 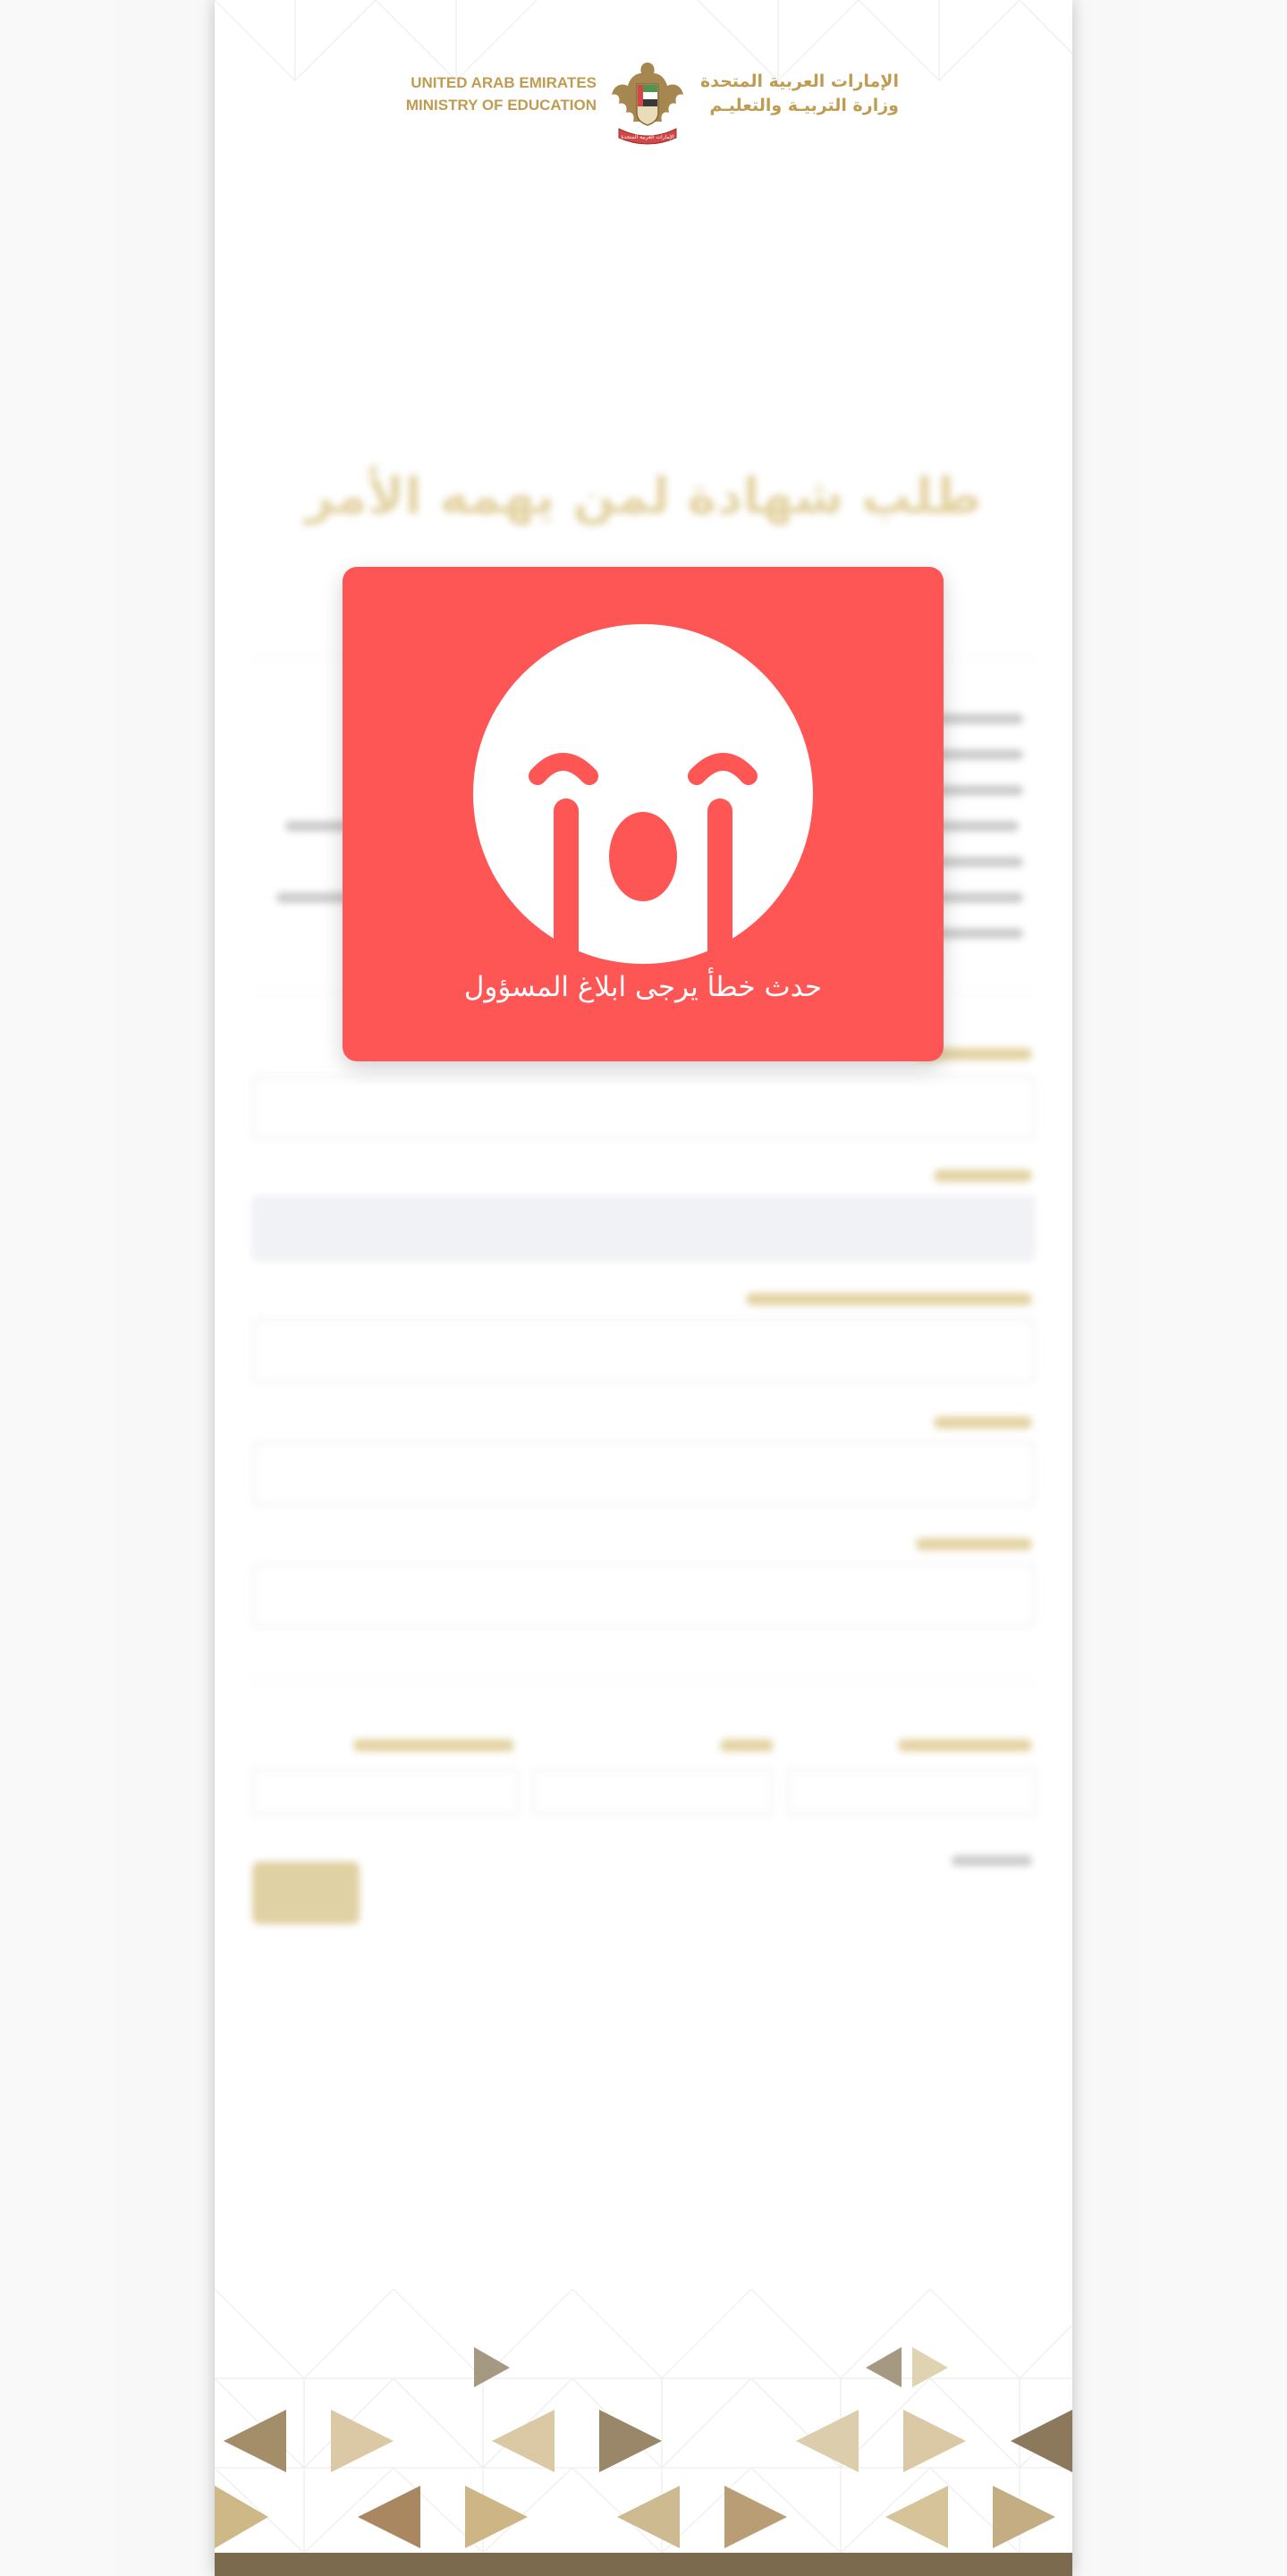 I want to click on error-dialog: حدث خطأ يرجى ابلاغ المسؤول, so click(x=643, y=814).